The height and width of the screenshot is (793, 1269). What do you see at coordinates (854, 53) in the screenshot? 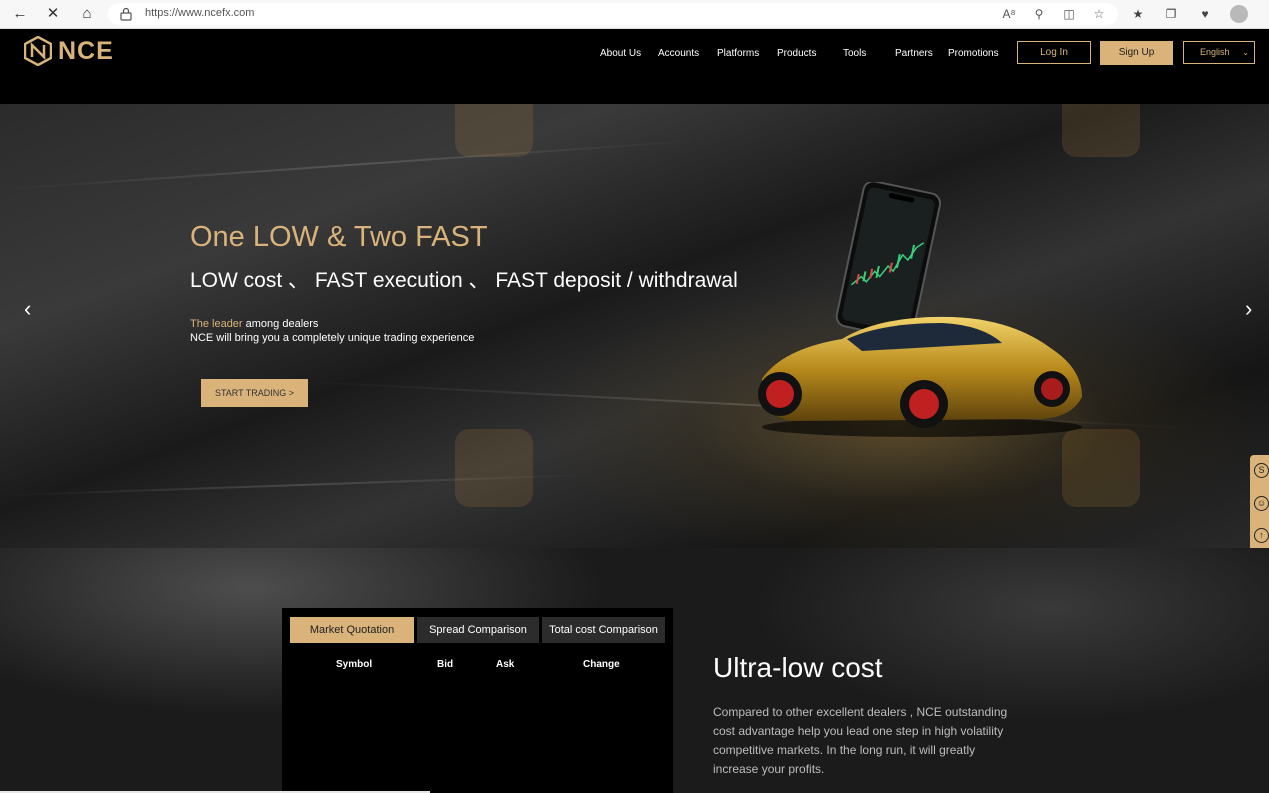
I see `nav-tools: Tools` at bounding box center [854, 53].